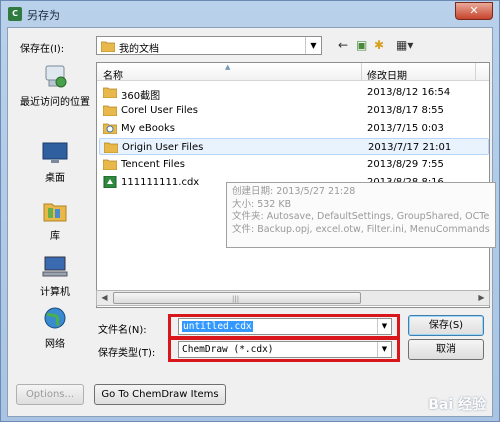 Image resolution: width=500 pixels, height=422 pixels. Describe the element at coordinates (285, 349) in the screenshot. I see `filetype-select: ChemDraw (*.cdx) ▼` at that location.